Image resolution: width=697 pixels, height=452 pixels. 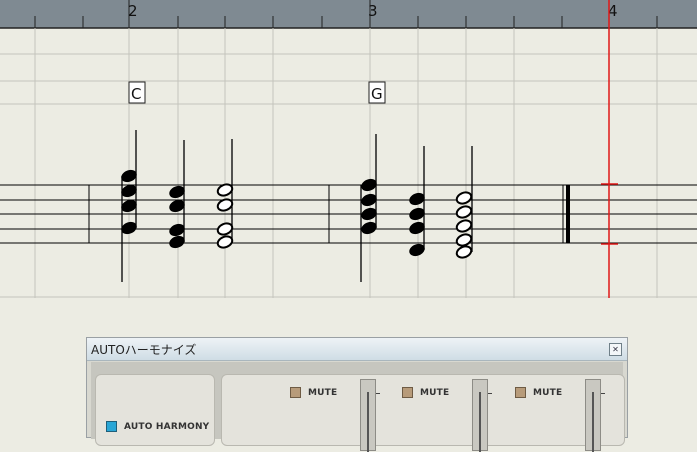 I want to click on auto-harmony-toggle, so click(x=111, y=426).